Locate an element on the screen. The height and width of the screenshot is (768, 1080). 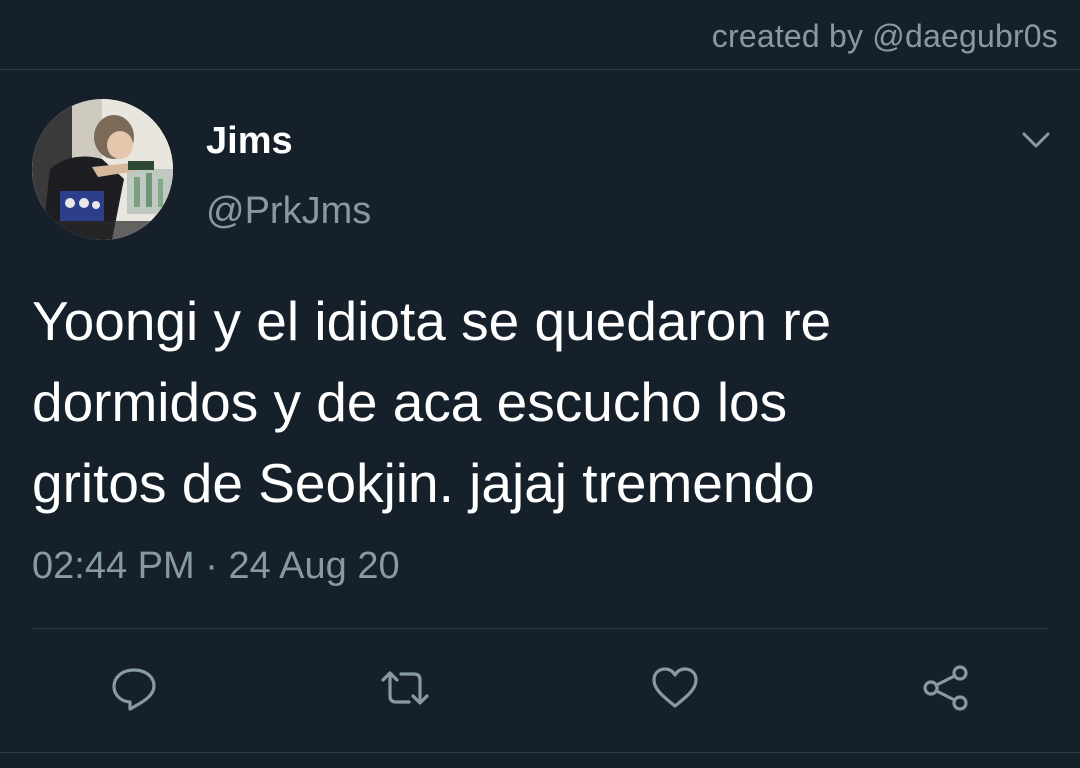
bottom-divider is located at coordinates (540, 752).